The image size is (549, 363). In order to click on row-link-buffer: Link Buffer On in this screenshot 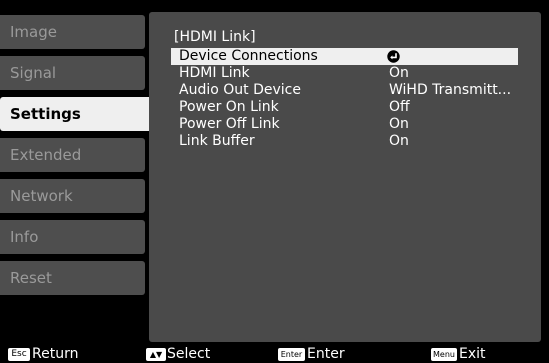, I will do `click(344, 141)`.